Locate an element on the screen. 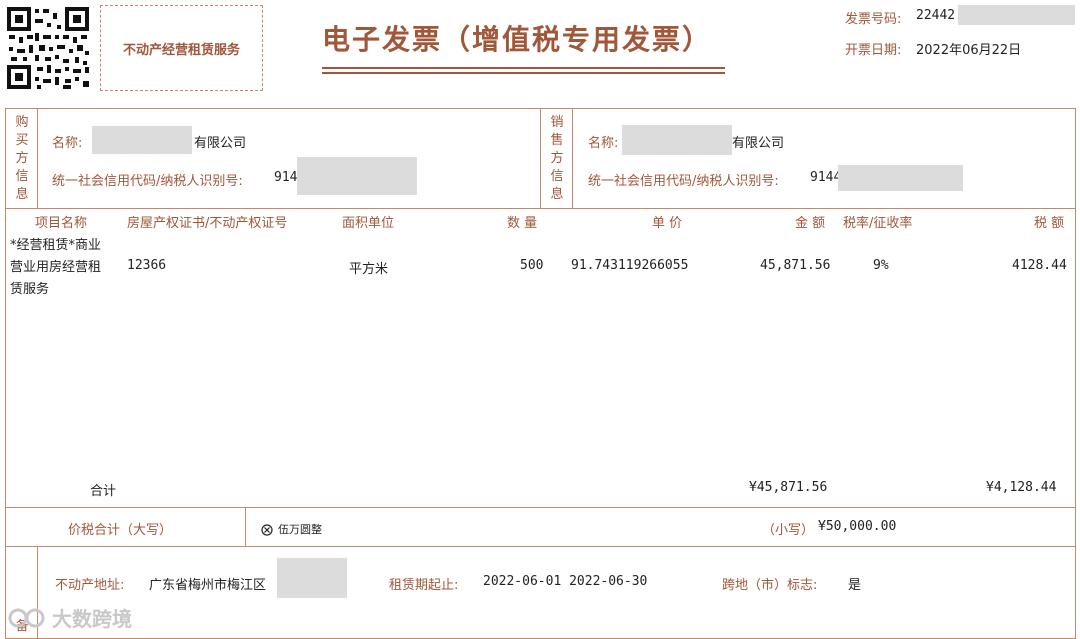 Image resolution: width=1080 pixels, height=639 pixels. total-tax: ¥4,128.44 is located at coordinates (1021, 487).